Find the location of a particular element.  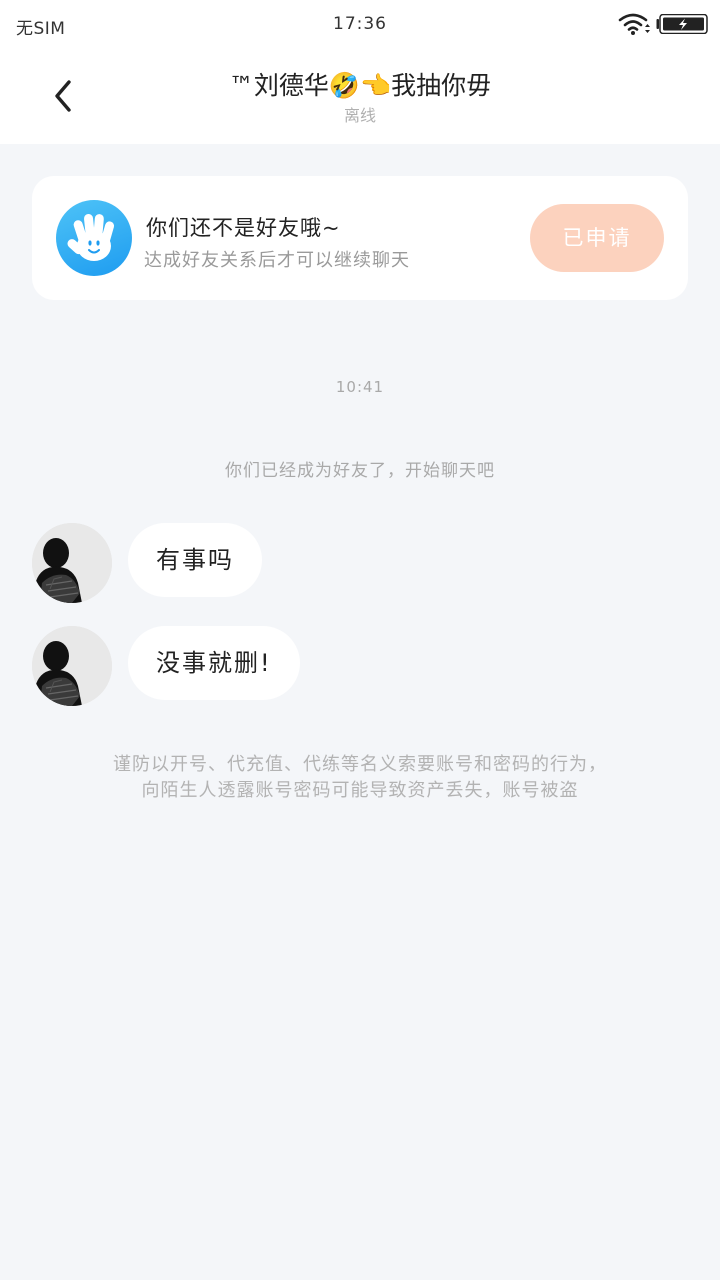

message-timestamp: 10:41 is located at coordinates (360, 387).